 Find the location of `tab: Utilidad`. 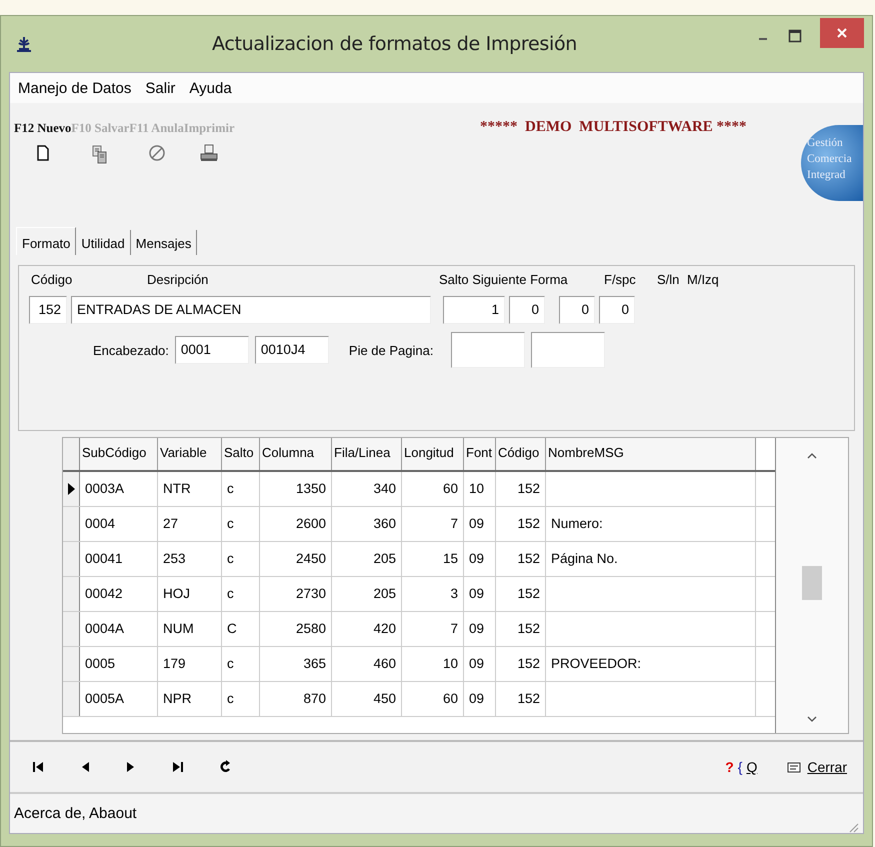

tab: Utilidad is located at coordinates (103, 242).